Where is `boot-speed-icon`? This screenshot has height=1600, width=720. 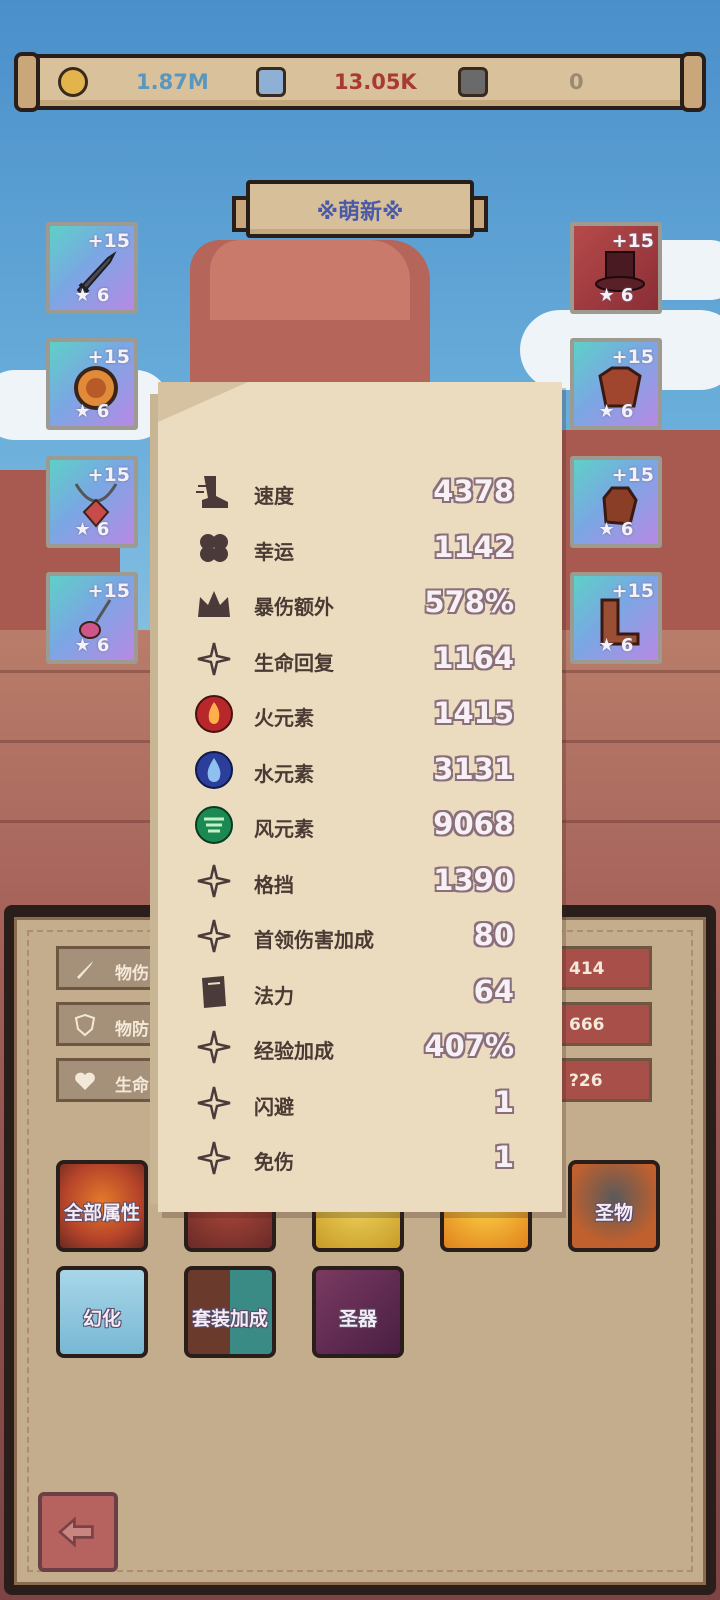
boot-speed-icon is located at coordinates (212, 492).